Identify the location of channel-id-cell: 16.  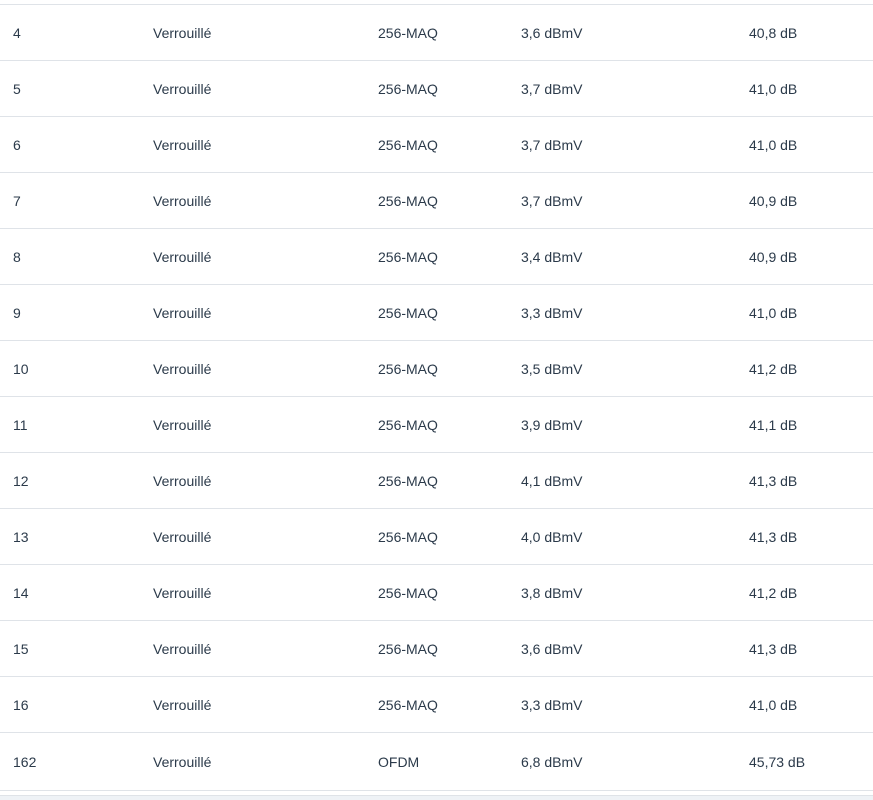
(76, 704).